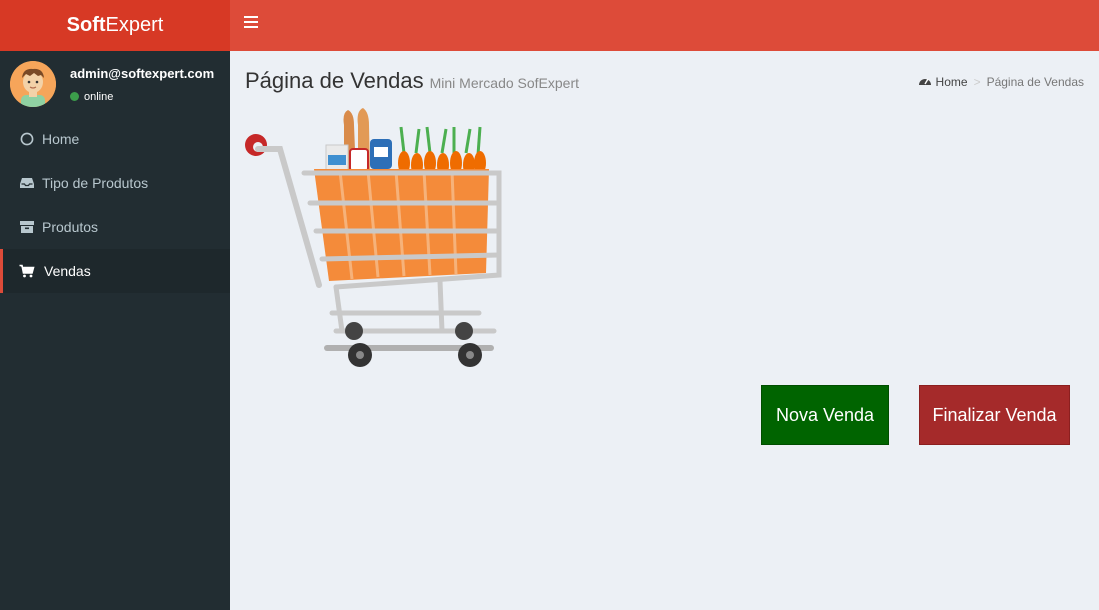 This screenshot has height=610, width=1099. Describe the element at coordinates (825, 415) in the screenshot. I see `nova-venda-button: Nova Venda` at that location.